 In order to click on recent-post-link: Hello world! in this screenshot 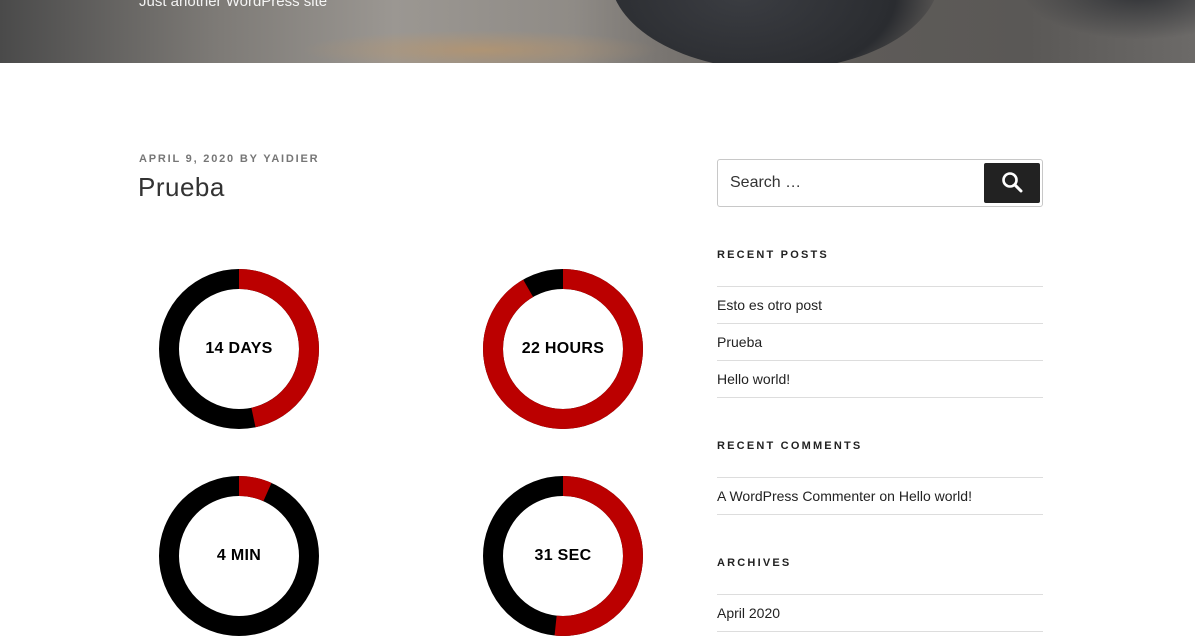, I will do `click(753, 379)`.